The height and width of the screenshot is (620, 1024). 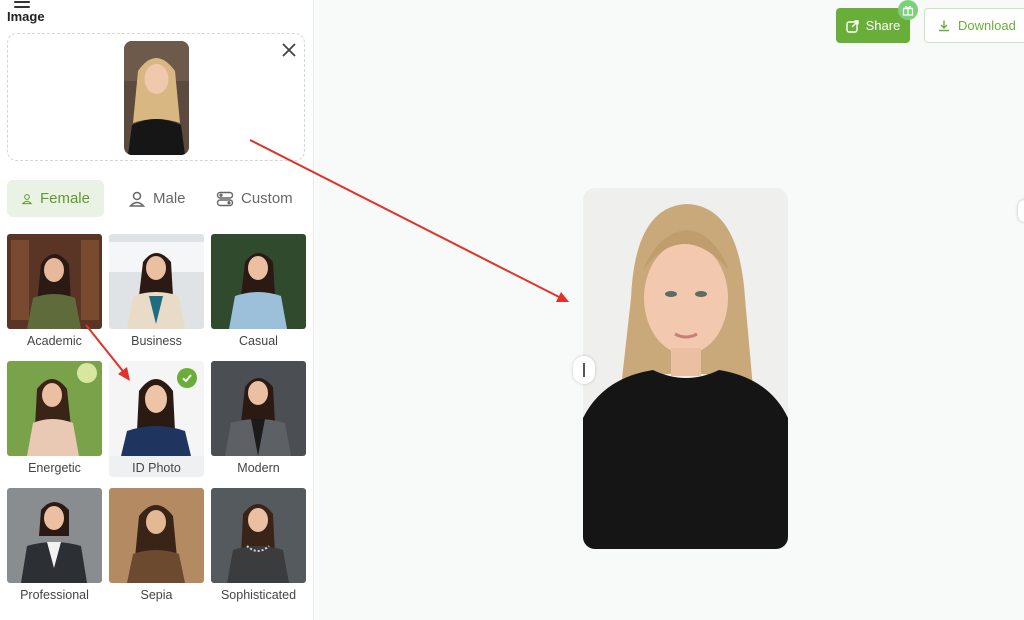 I want to click on uploaded-photo-thumbnail, so click(x=156, y=98).